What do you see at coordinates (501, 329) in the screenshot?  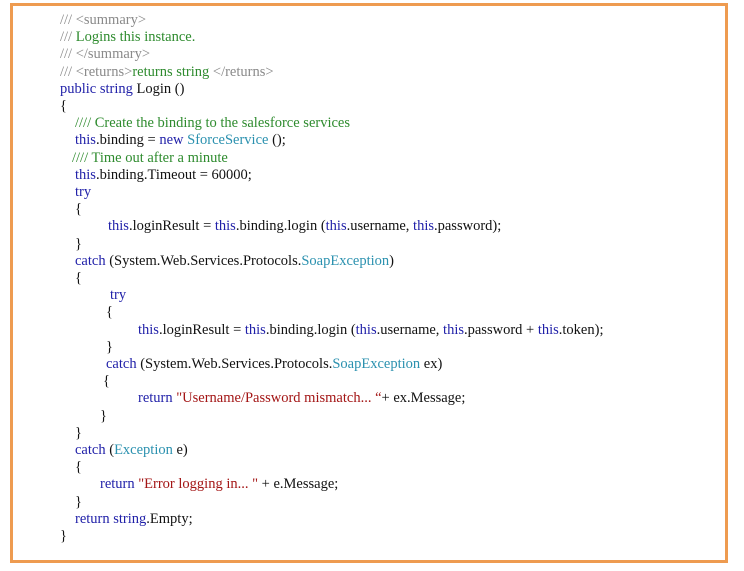 I see `code-token: .password +` at bounding box center [501, 329].